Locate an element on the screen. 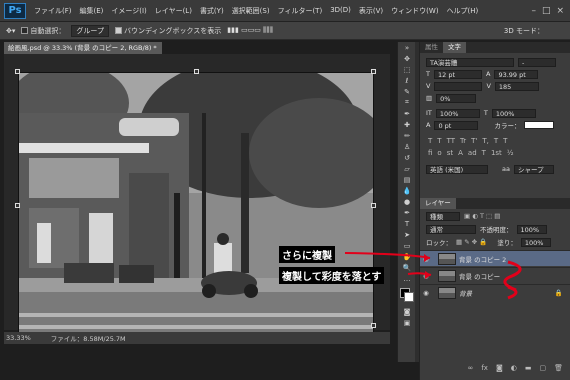 This screenshot has height=380, width=570. annotation-label: さらに複製 is located at coordinates (307, 254).